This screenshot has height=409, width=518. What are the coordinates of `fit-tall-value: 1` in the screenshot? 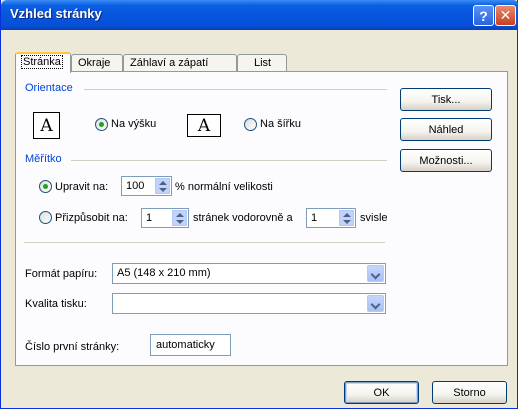 It's located at (314, 218).